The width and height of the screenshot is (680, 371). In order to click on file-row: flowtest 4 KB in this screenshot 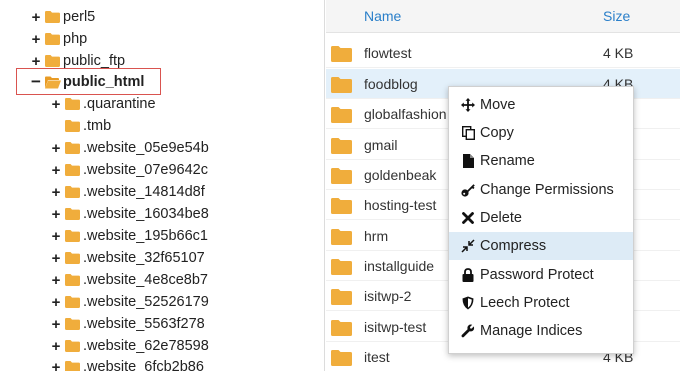, I will do `click(503, 53)`.